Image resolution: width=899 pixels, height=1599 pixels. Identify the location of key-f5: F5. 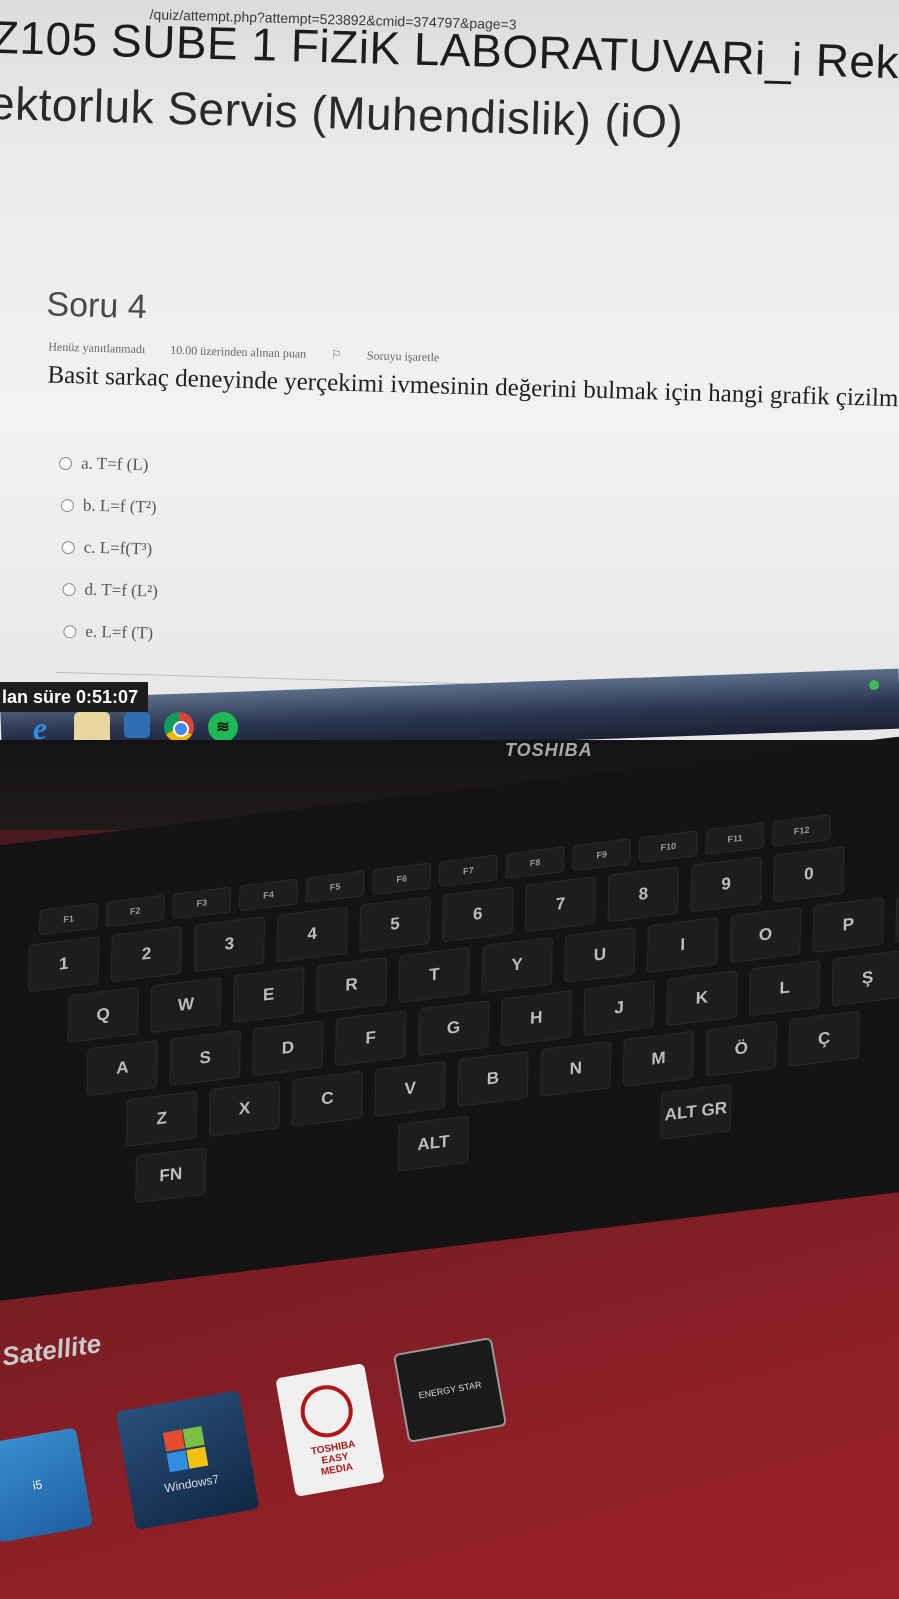
(335, 887).